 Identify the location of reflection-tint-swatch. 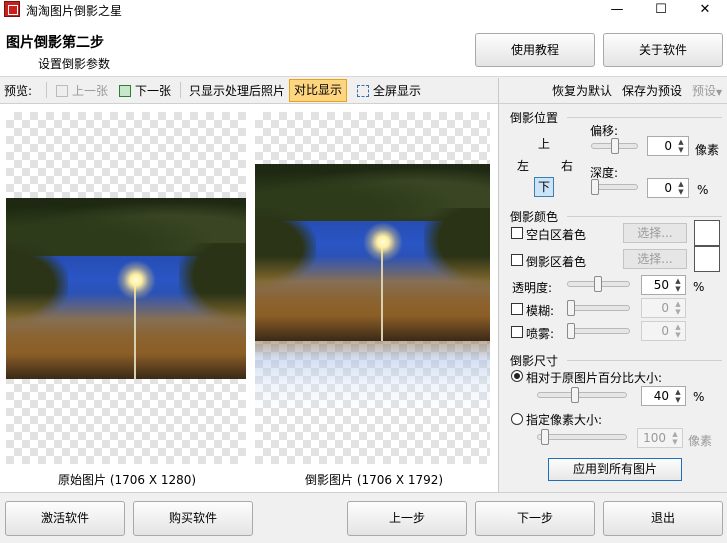
(707, 259).